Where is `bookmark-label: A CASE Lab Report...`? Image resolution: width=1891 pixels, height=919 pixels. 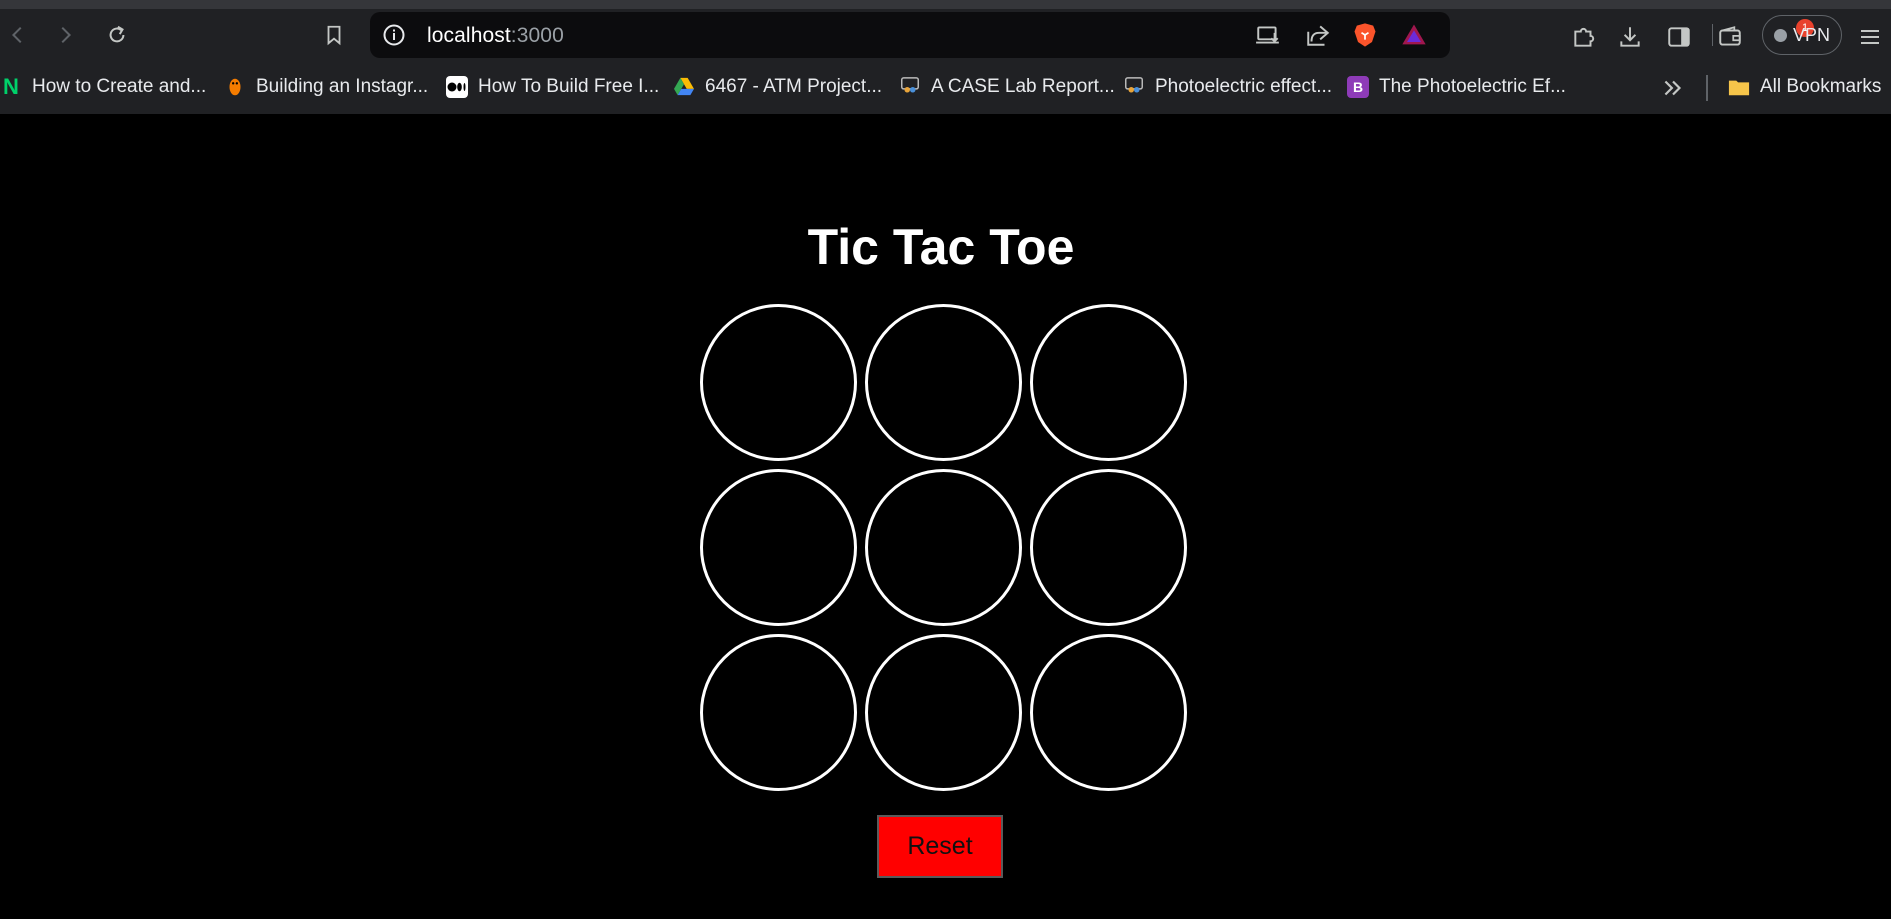 bookmark-label: A CASE Lab Report... is located at coordinates (1023, 86).